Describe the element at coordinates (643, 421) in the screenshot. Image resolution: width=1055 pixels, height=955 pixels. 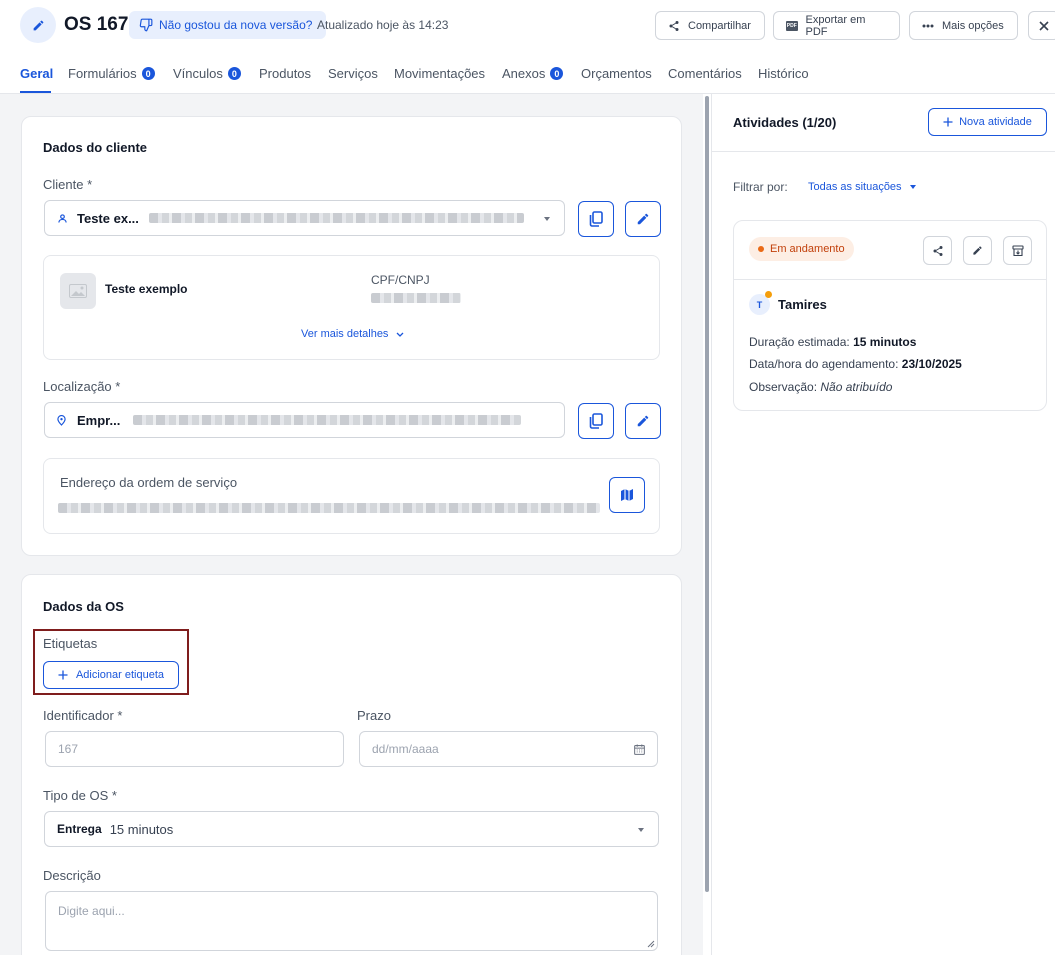
I see `edit-location-button` at that location.